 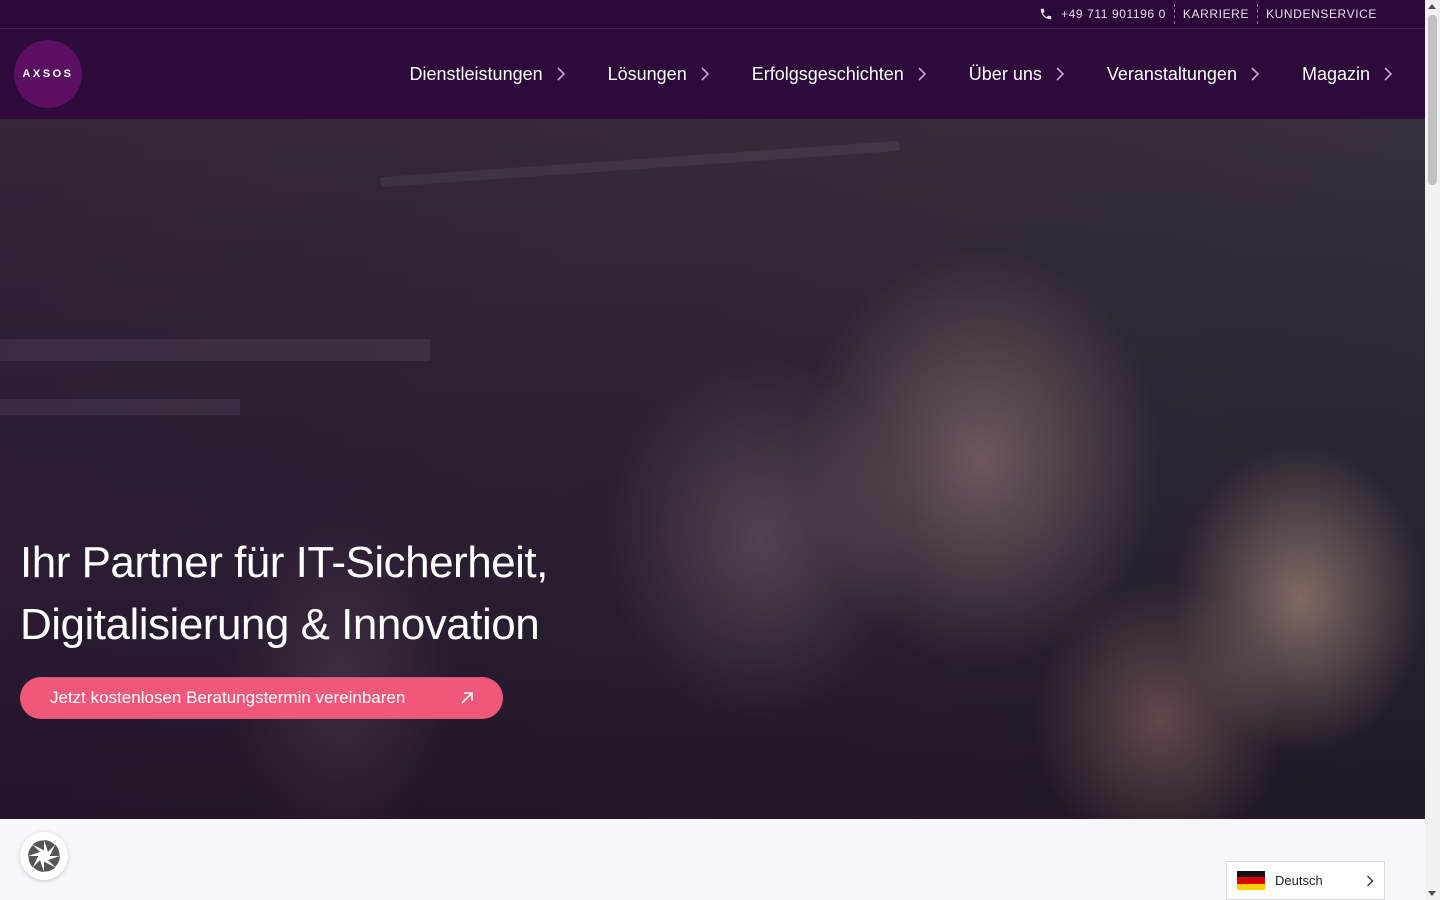 I want to click on nav-item-label: Veranstaltungen, so click(x=1171, y=73).